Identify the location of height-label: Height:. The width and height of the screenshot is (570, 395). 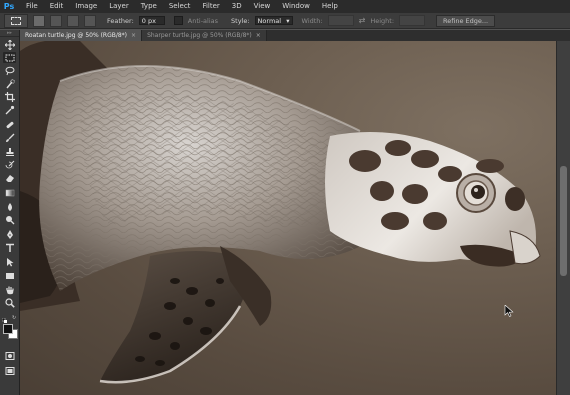
(382, 20).